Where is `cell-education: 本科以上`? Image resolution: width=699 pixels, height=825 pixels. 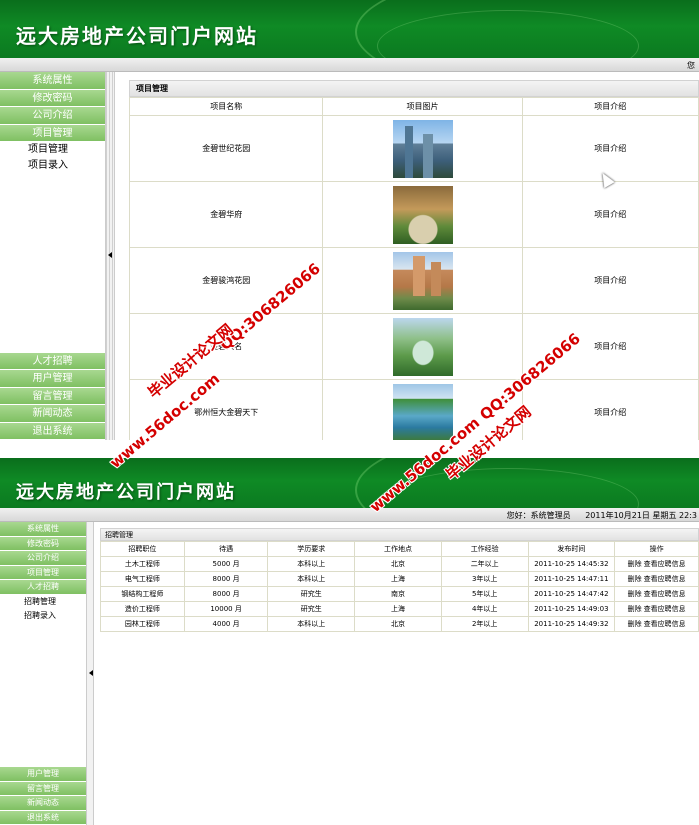 cell-education: 本科以上 is located at coordinates (311, 579).